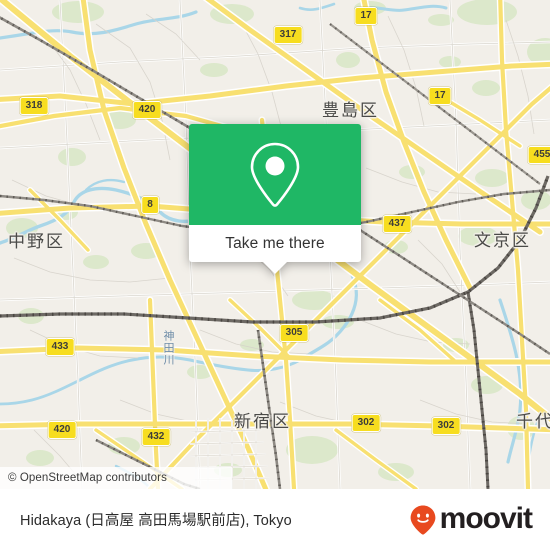 The height and width of the screenshot is (550, 550). What do you see at coordinates (34, 106) in the screenshot?
I see `route-shield: 318` at bounding box center [34, 106].